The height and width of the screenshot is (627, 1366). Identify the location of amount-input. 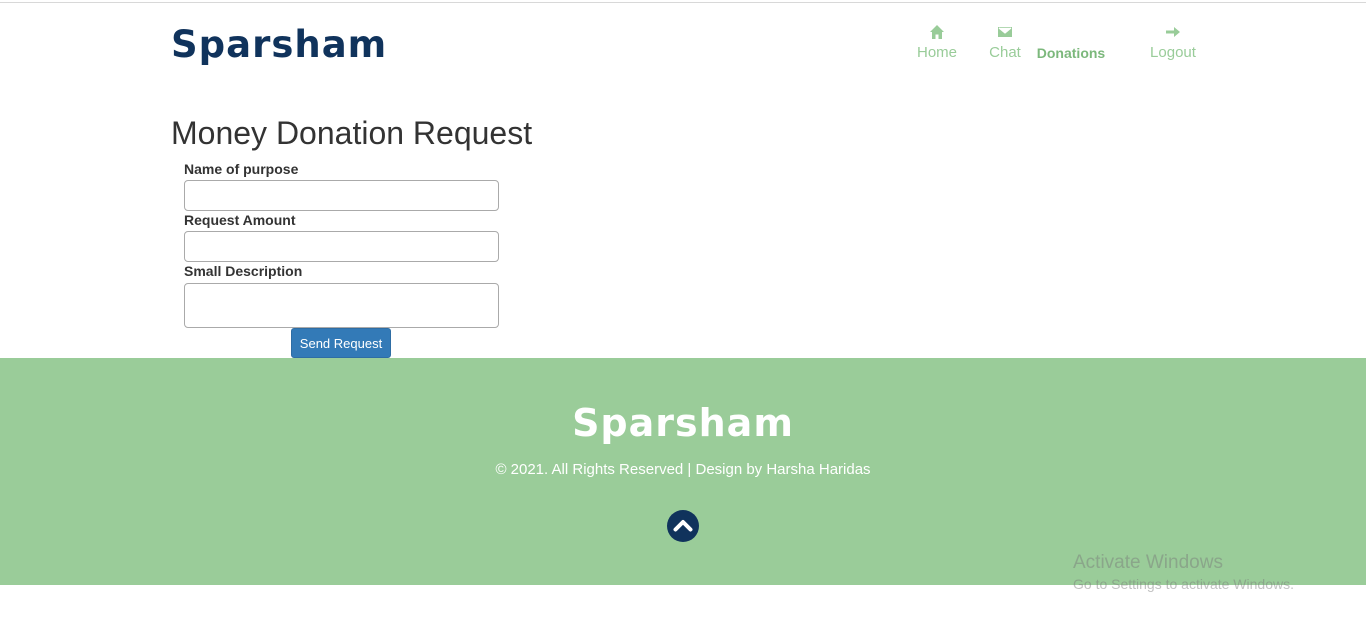
(341, 246).